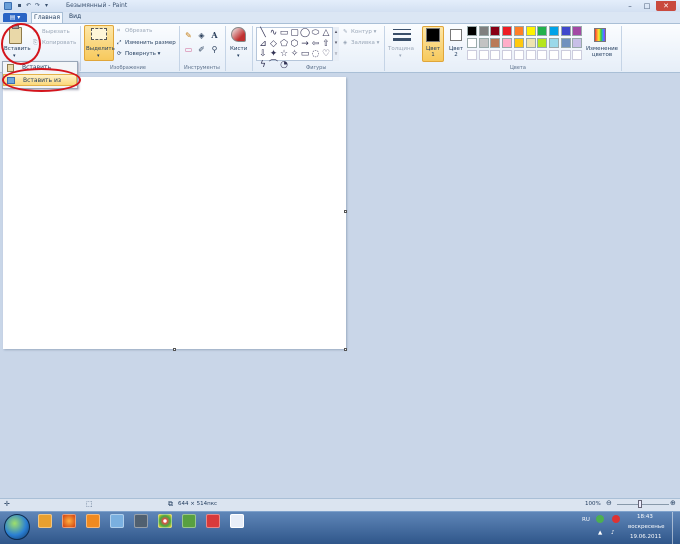 This screenshot has height=544, width=680. I want to click on tab-home: Главная, so click(47, 17).